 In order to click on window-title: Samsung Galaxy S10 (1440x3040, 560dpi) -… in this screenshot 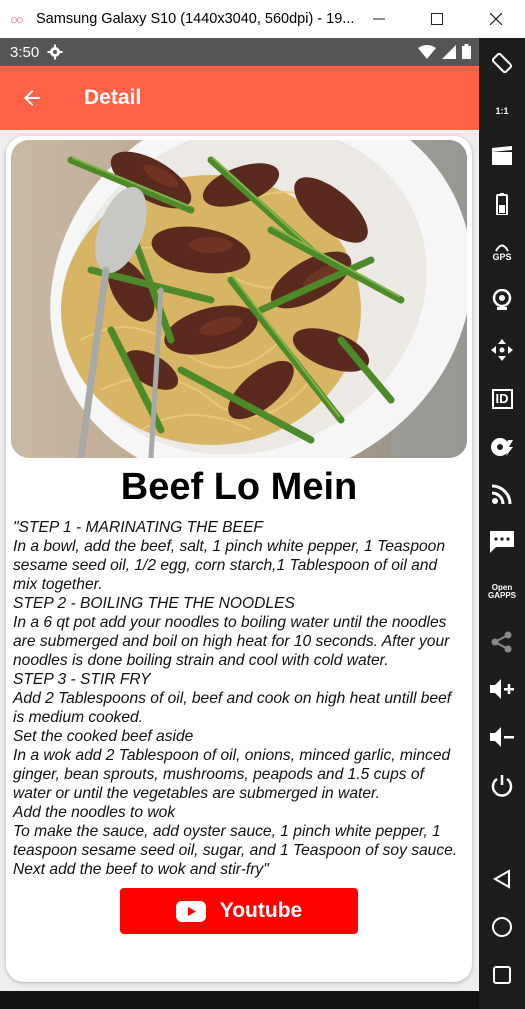, I will do `click(195, 19)`.